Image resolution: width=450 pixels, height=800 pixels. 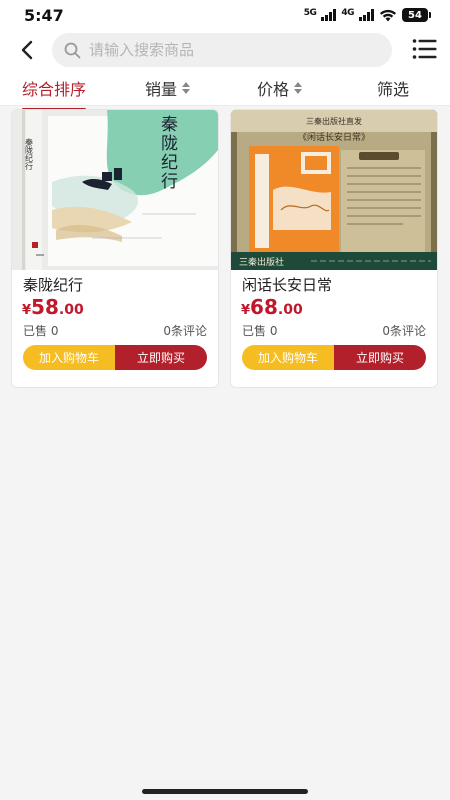 What do you see at coordinates (261, 262) in the screenshot?
I see `cover-publisher-text: 三秦出版社` at bounding box center [261, 262].